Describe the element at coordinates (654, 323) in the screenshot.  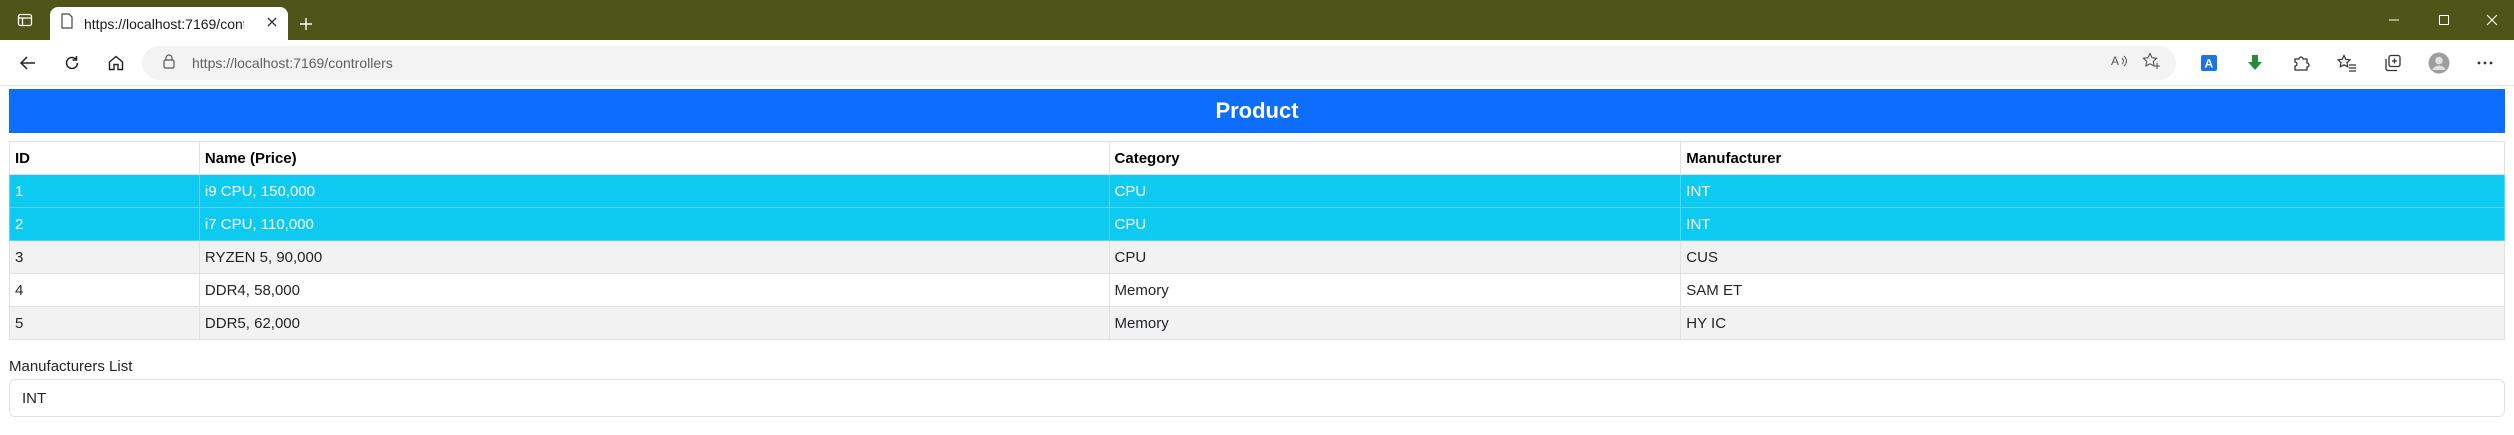
I see `cell-name-price: DDR5, 62,000` at that location.